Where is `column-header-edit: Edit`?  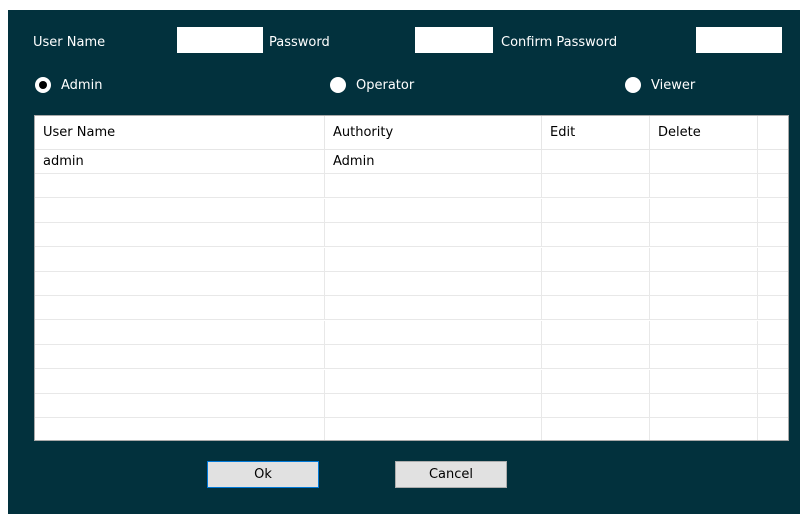 column-header-edit: Edit is located at coordinates (596, 133).